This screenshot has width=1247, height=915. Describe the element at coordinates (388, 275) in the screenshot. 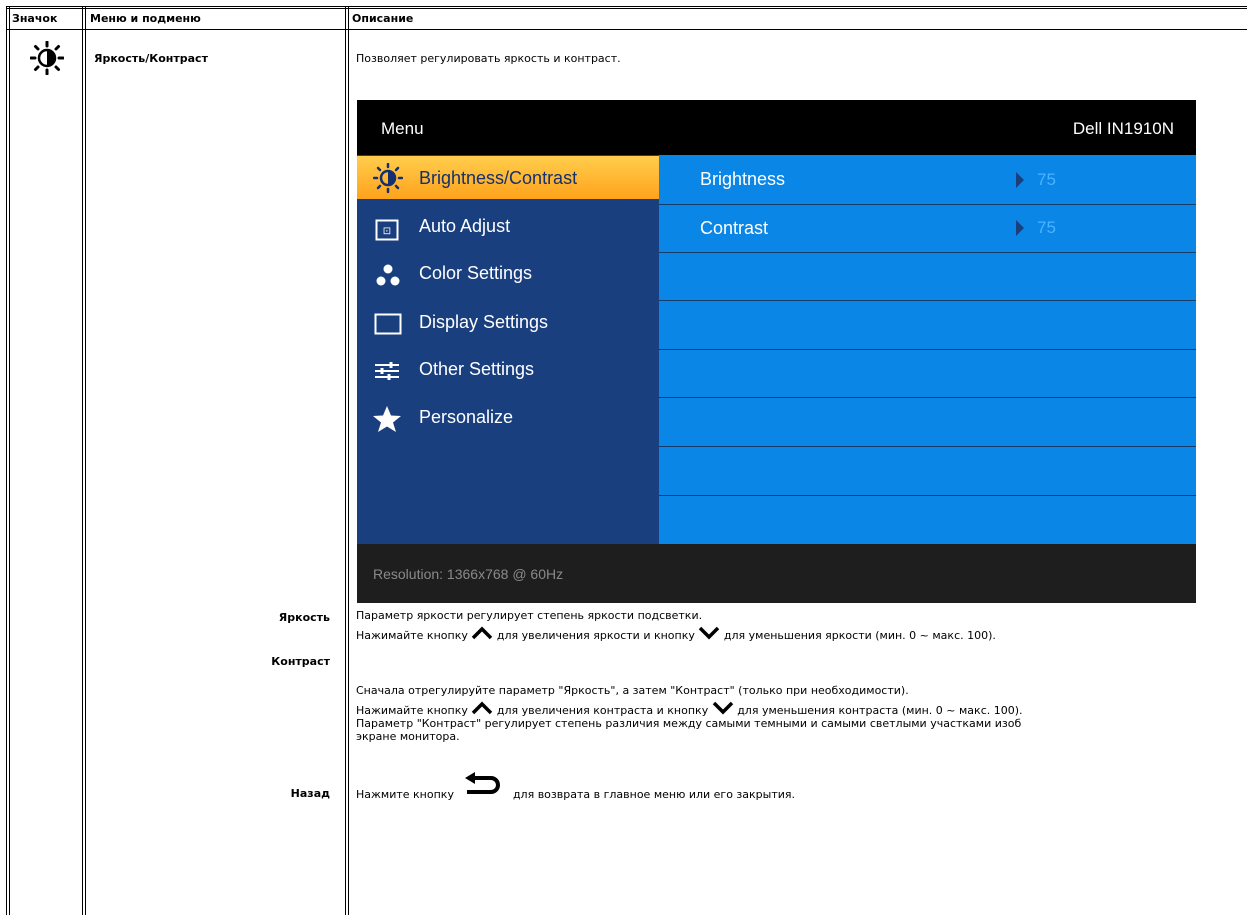

I see `color-dots-icon` at that location.